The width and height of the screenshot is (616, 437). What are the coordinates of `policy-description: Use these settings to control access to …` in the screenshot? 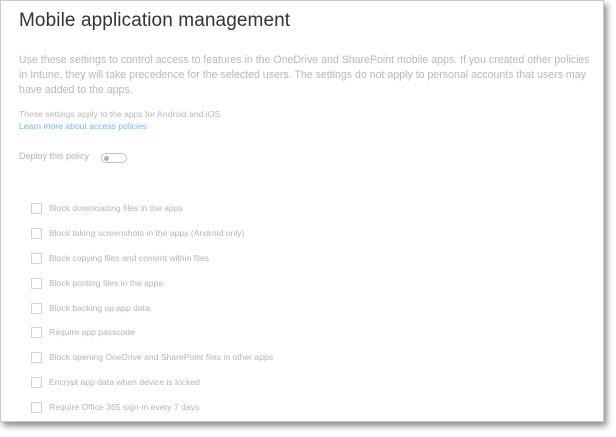 It's located at (304, 75).